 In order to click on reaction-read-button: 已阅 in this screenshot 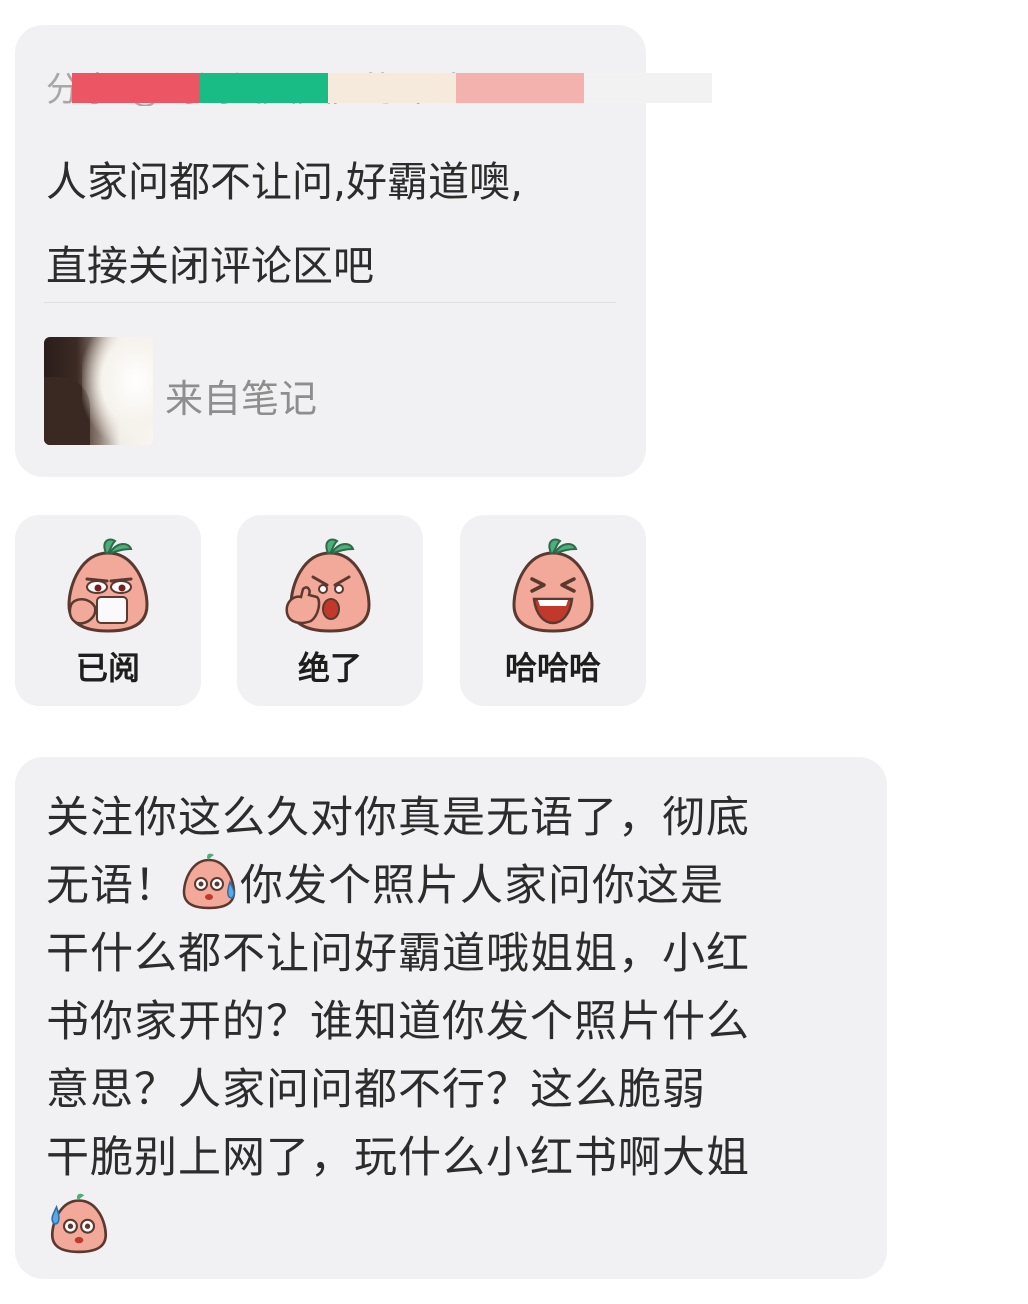, I will do `click(108, 610)`.